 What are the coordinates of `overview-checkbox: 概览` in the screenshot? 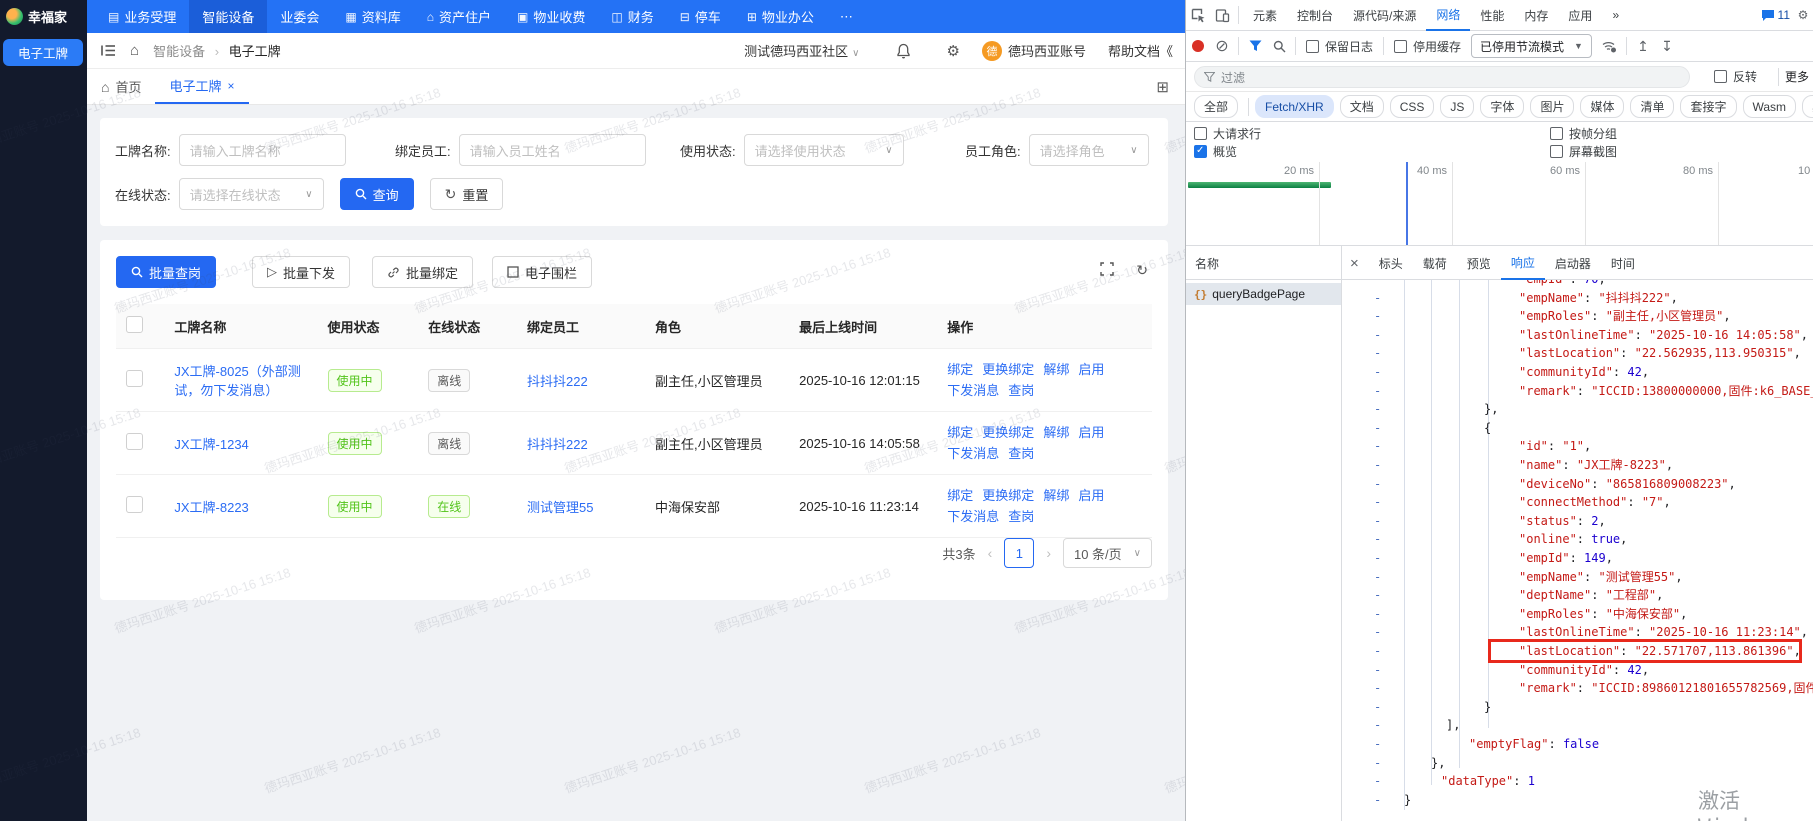 It's located at (1215, 151).